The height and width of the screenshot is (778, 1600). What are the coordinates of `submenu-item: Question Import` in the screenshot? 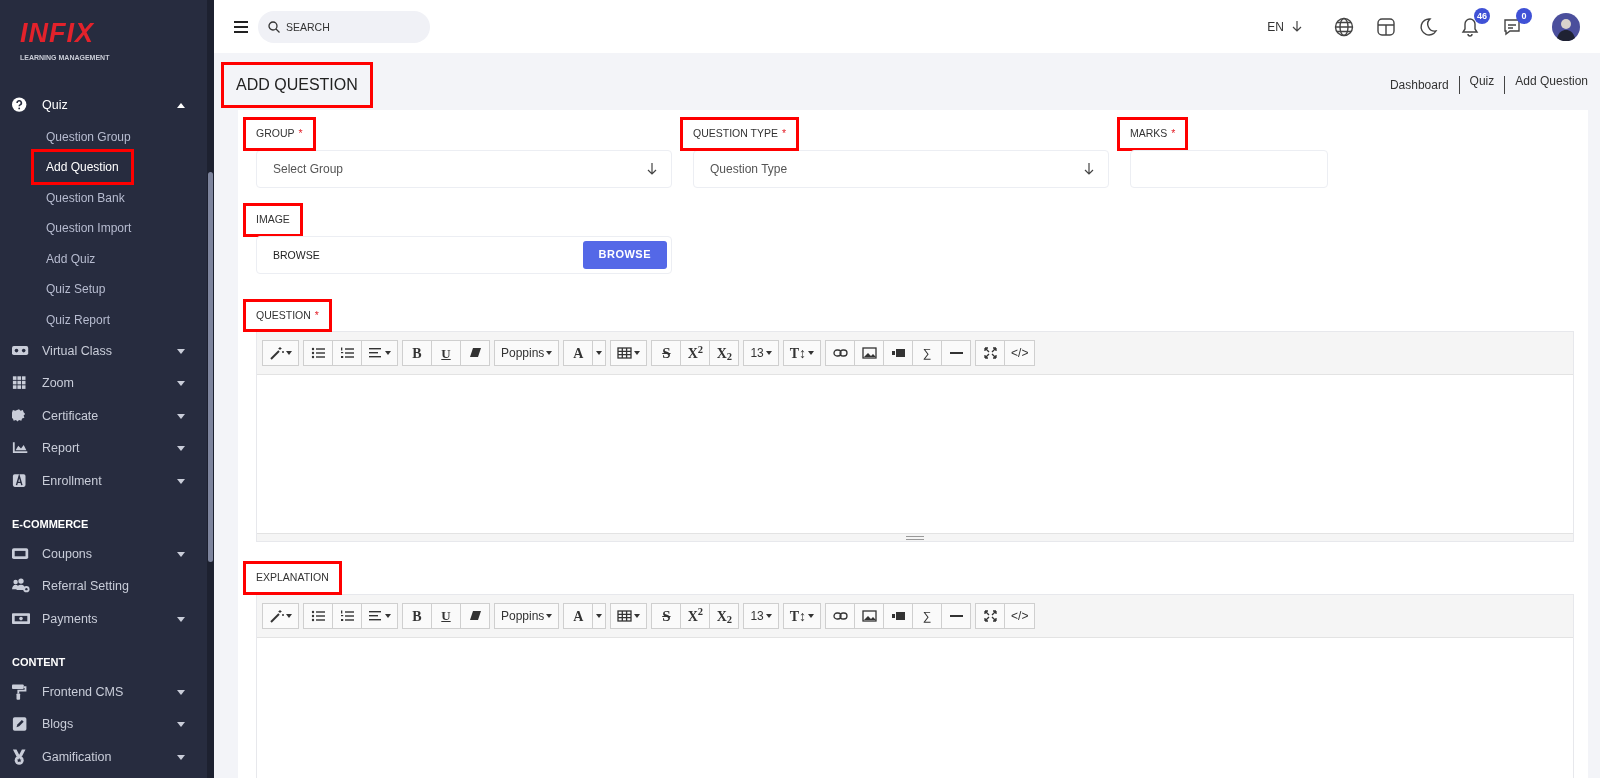 It's located at (89, 228).